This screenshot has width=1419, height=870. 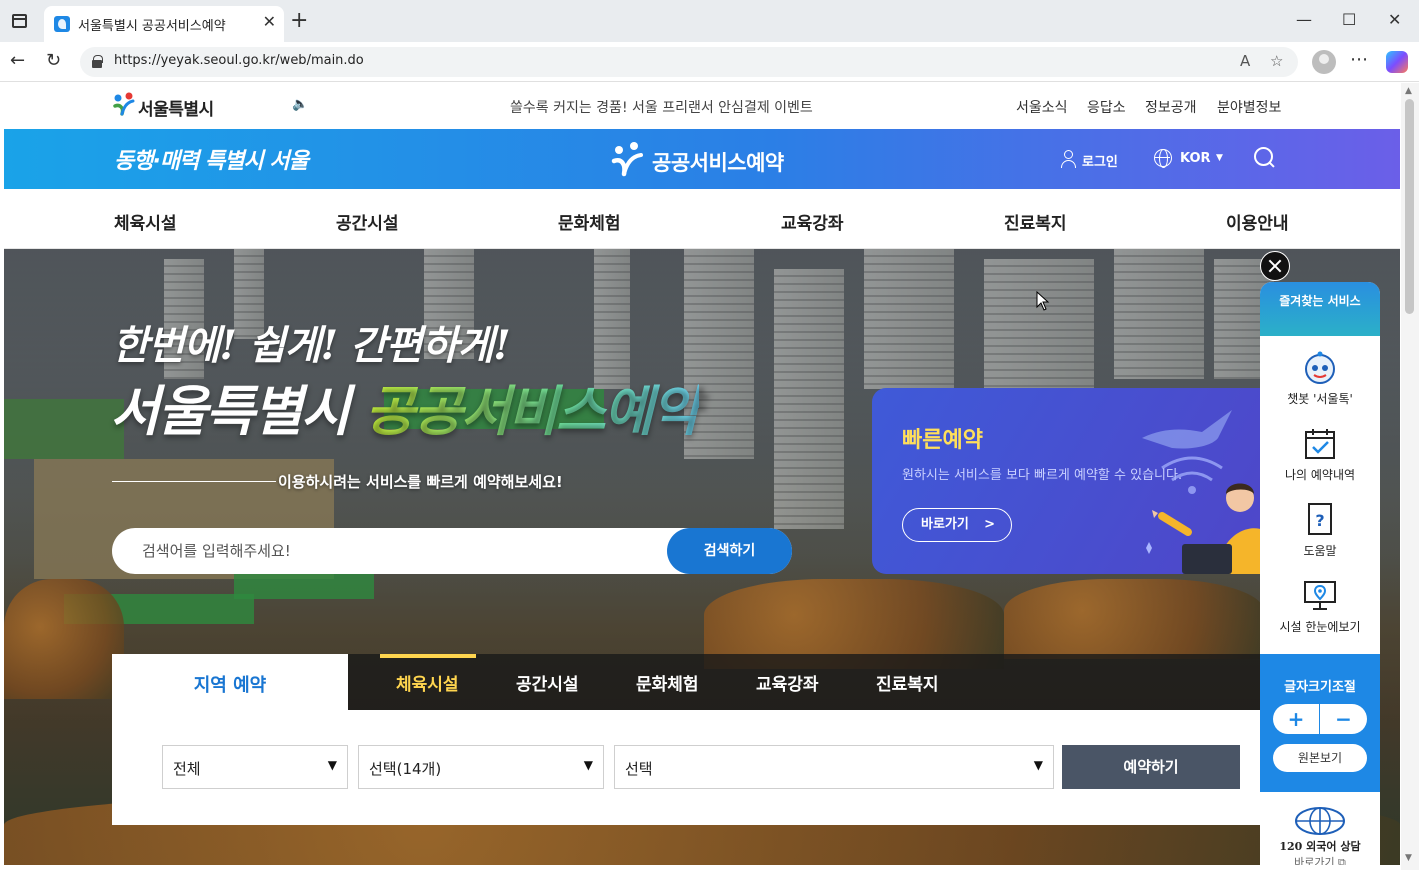 I want to click on globe-icon, so click(x=1163, y=158).